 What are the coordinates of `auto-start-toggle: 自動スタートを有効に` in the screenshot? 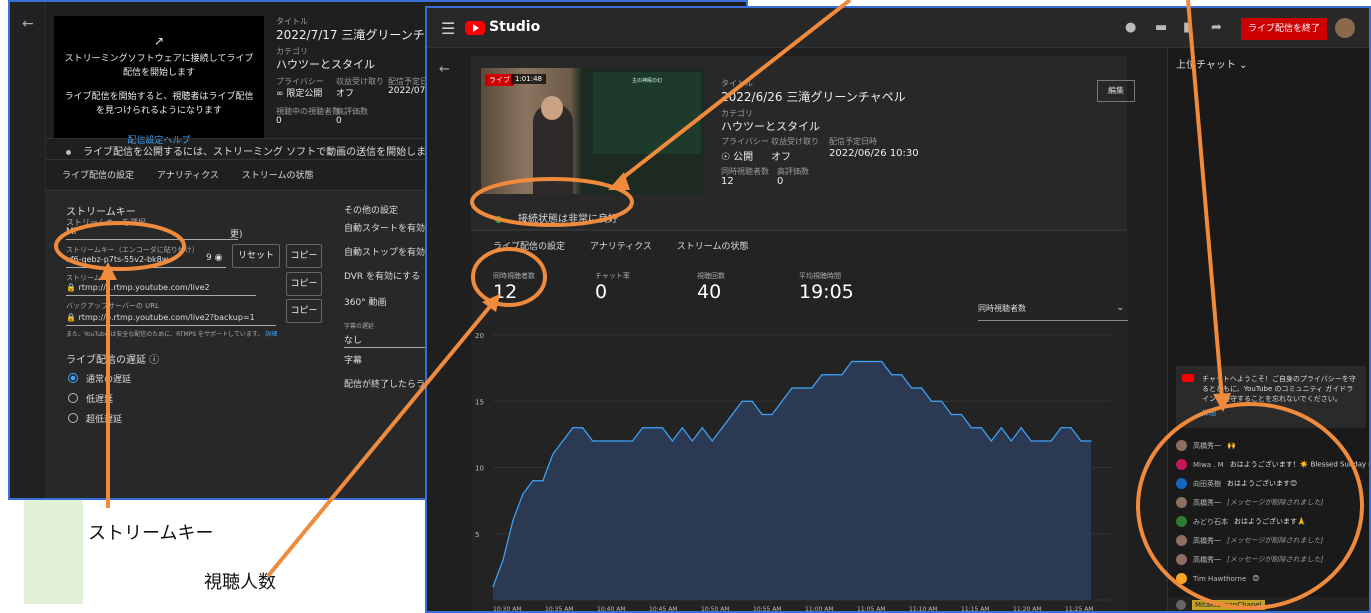 It's located at (389, 227).